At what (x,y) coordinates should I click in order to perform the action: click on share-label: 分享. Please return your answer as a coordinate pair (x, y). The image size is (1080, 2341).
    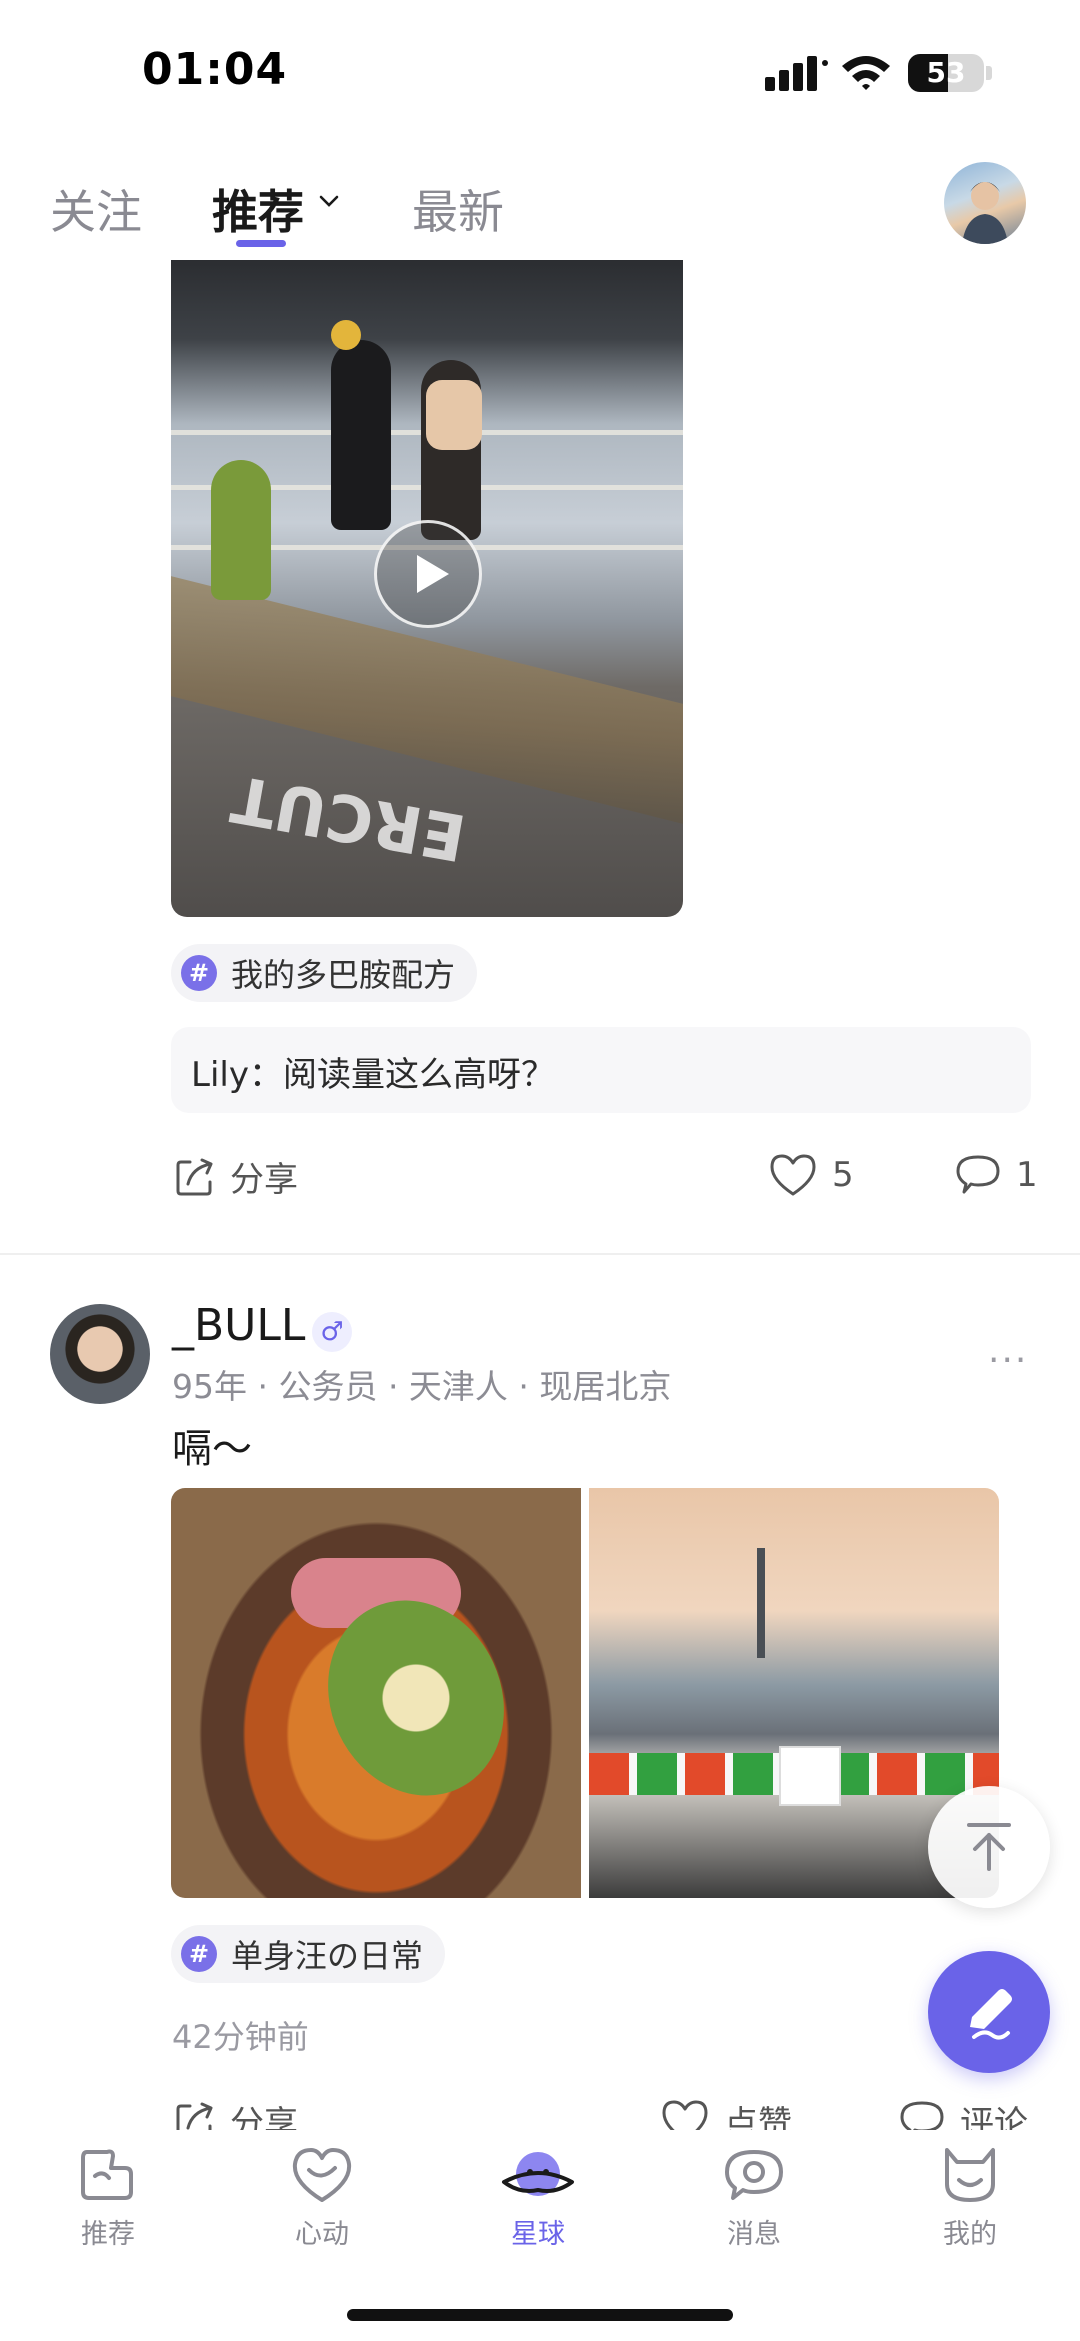
    Looking at the image, I should click on (264, 1180).